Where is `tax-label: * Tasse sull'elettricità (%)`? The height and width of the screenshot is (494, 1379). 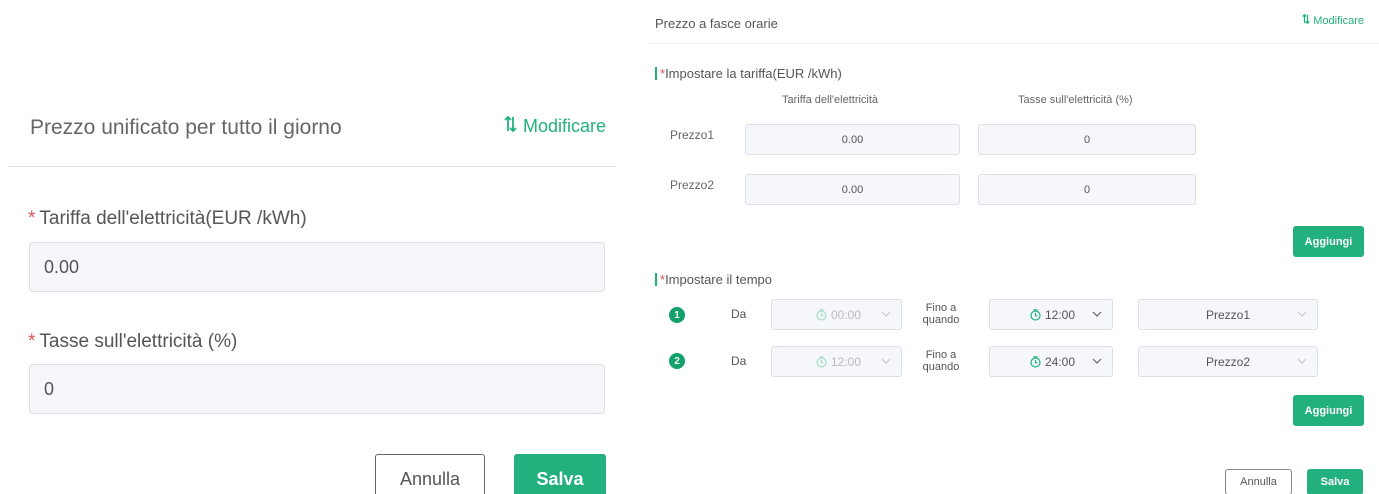 tax-label: * Tasse sull'elettricità (%) is located at coordinates (132, 342).